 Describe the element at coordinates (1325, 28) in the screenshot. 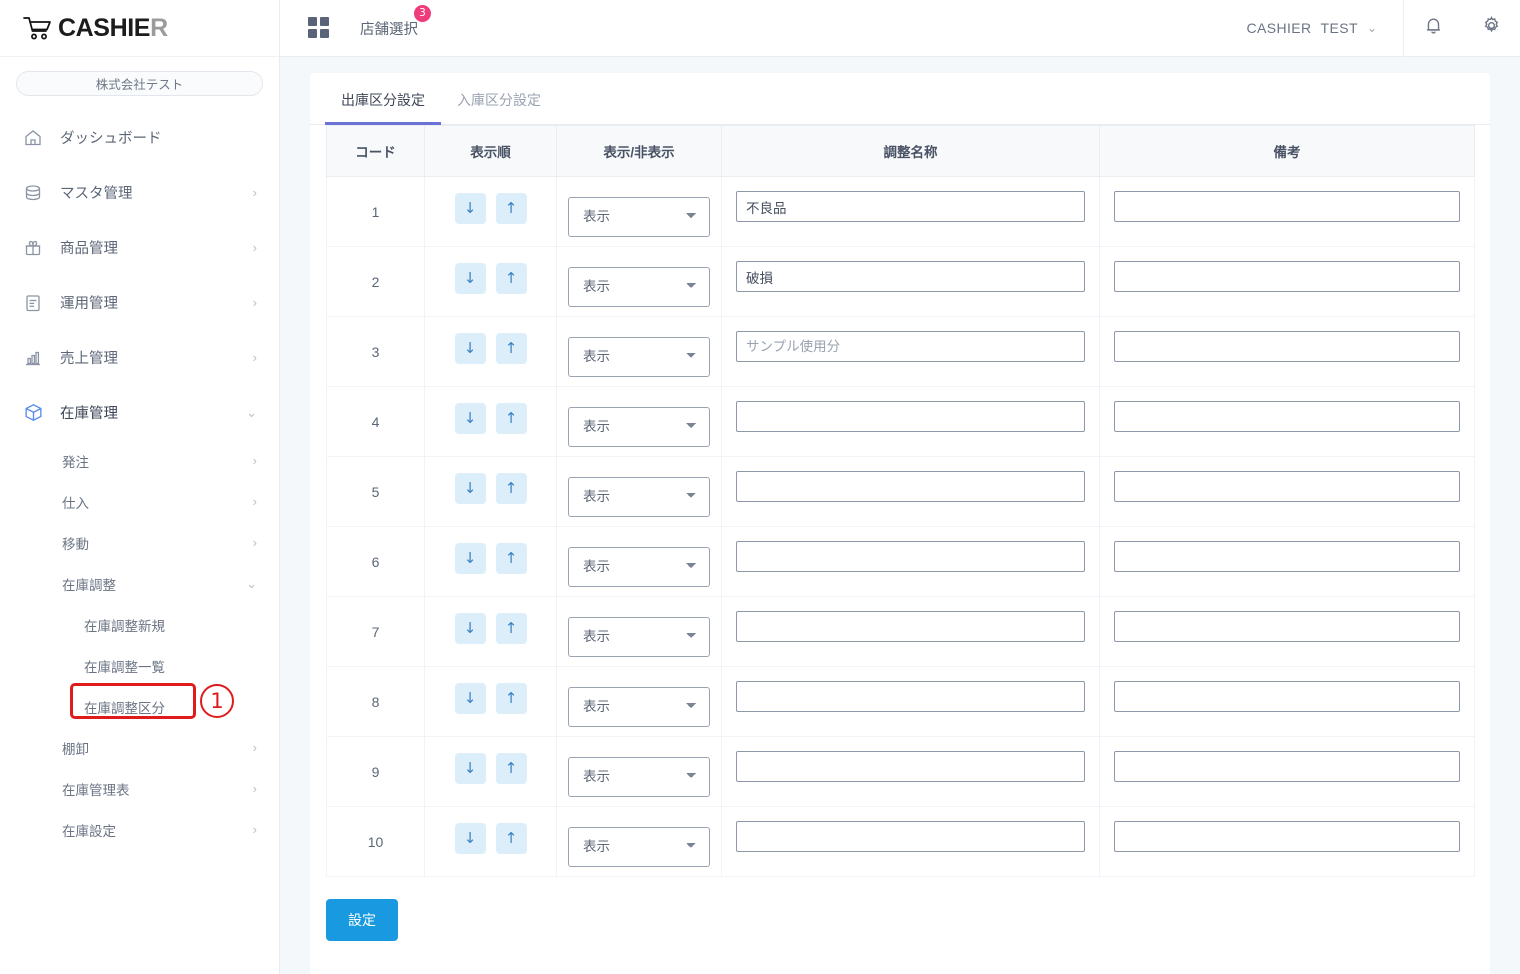

I see `user-menu-button: CASHIER TEST ⌄` at that location.